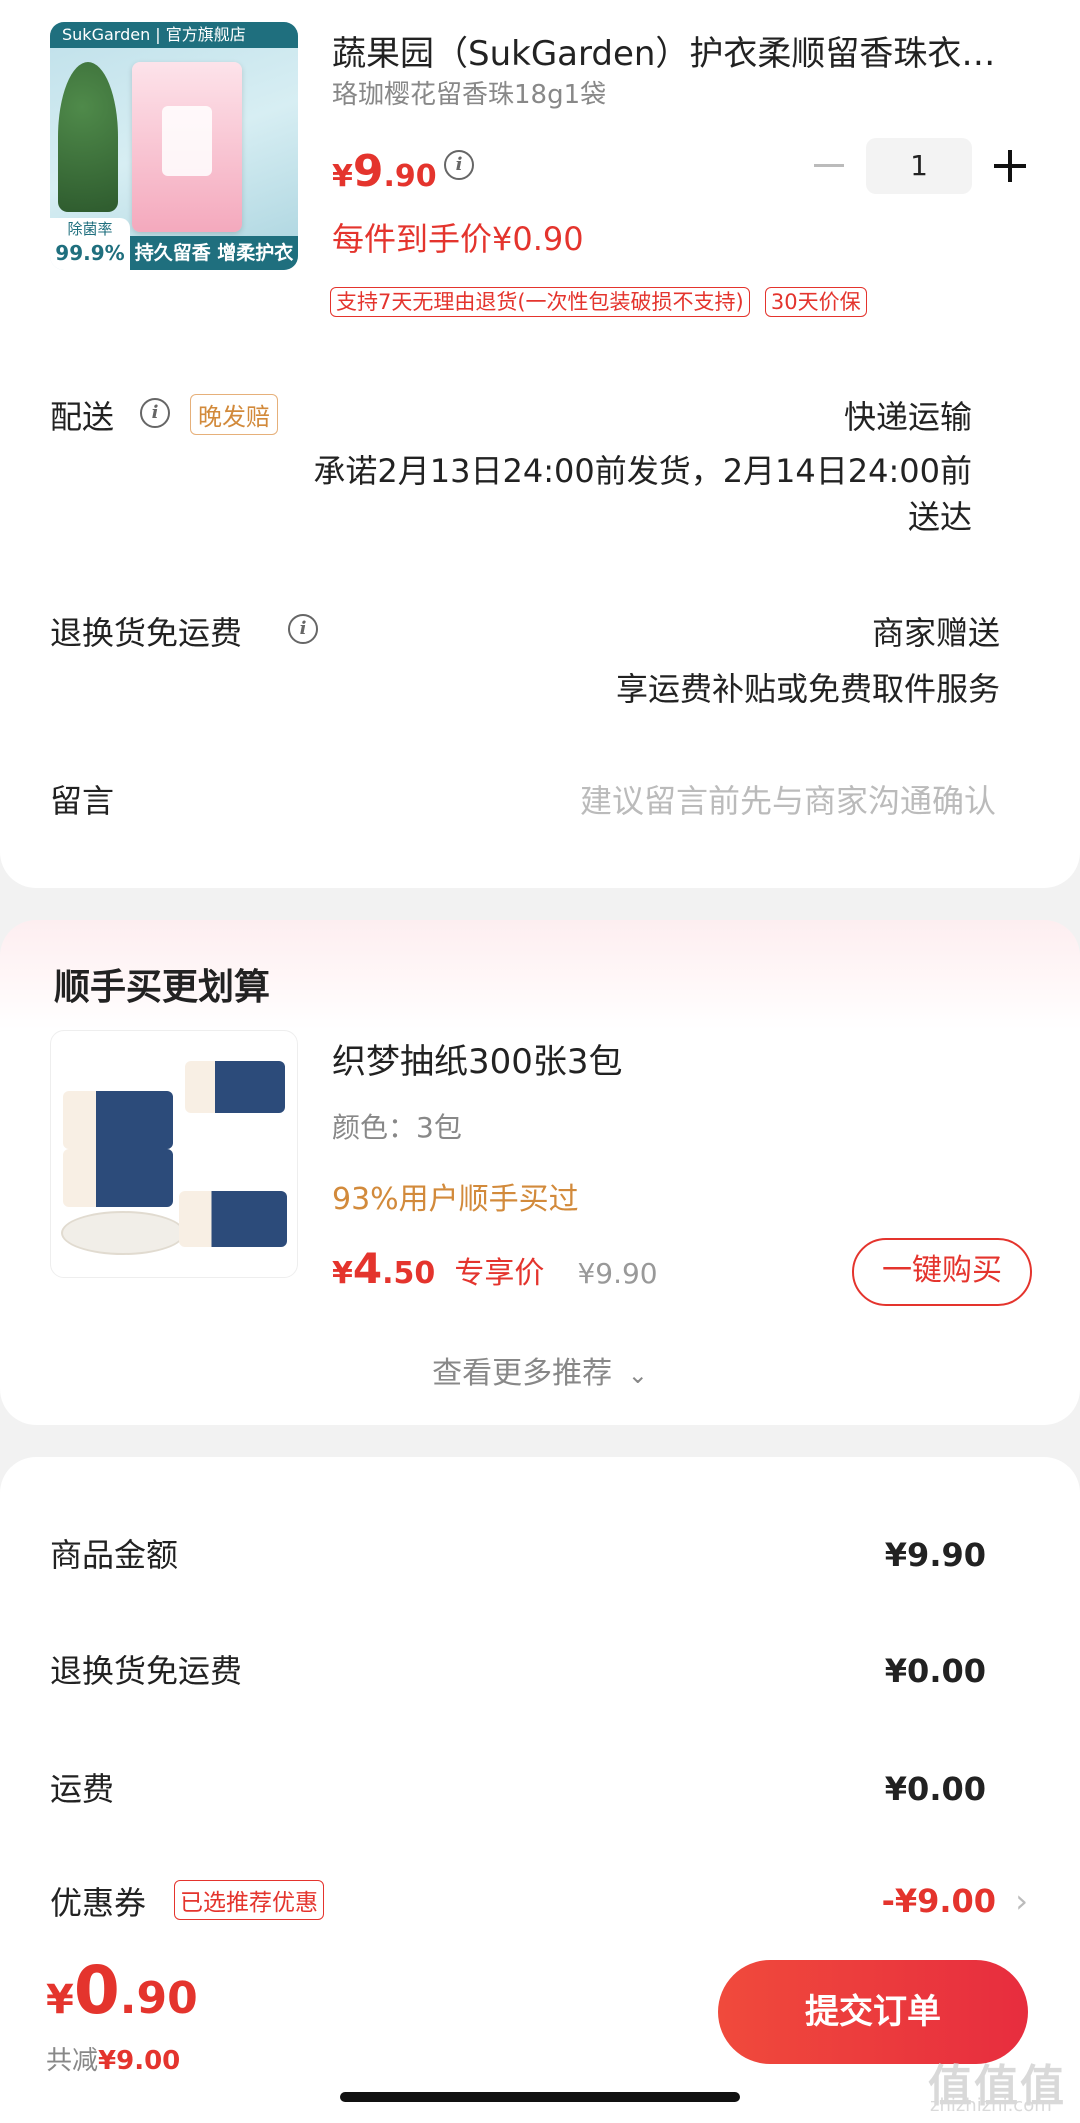 Image resolution: width=1080 pixels, height=2123 pixels. Describe the element at coordinates (174, 1154) in the screenshot. I see `recommend-item-image` at that location.